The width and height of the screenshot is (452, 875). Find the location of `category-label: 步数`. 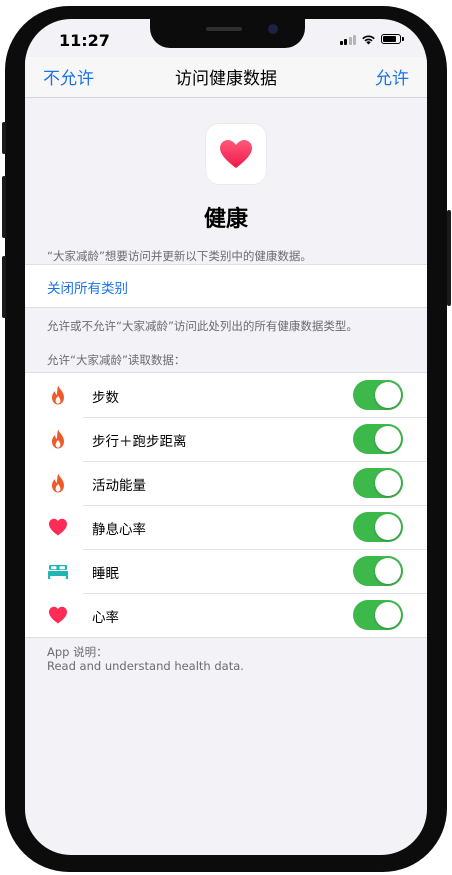

category-label: 步数 is located at coordinates (105, 398).